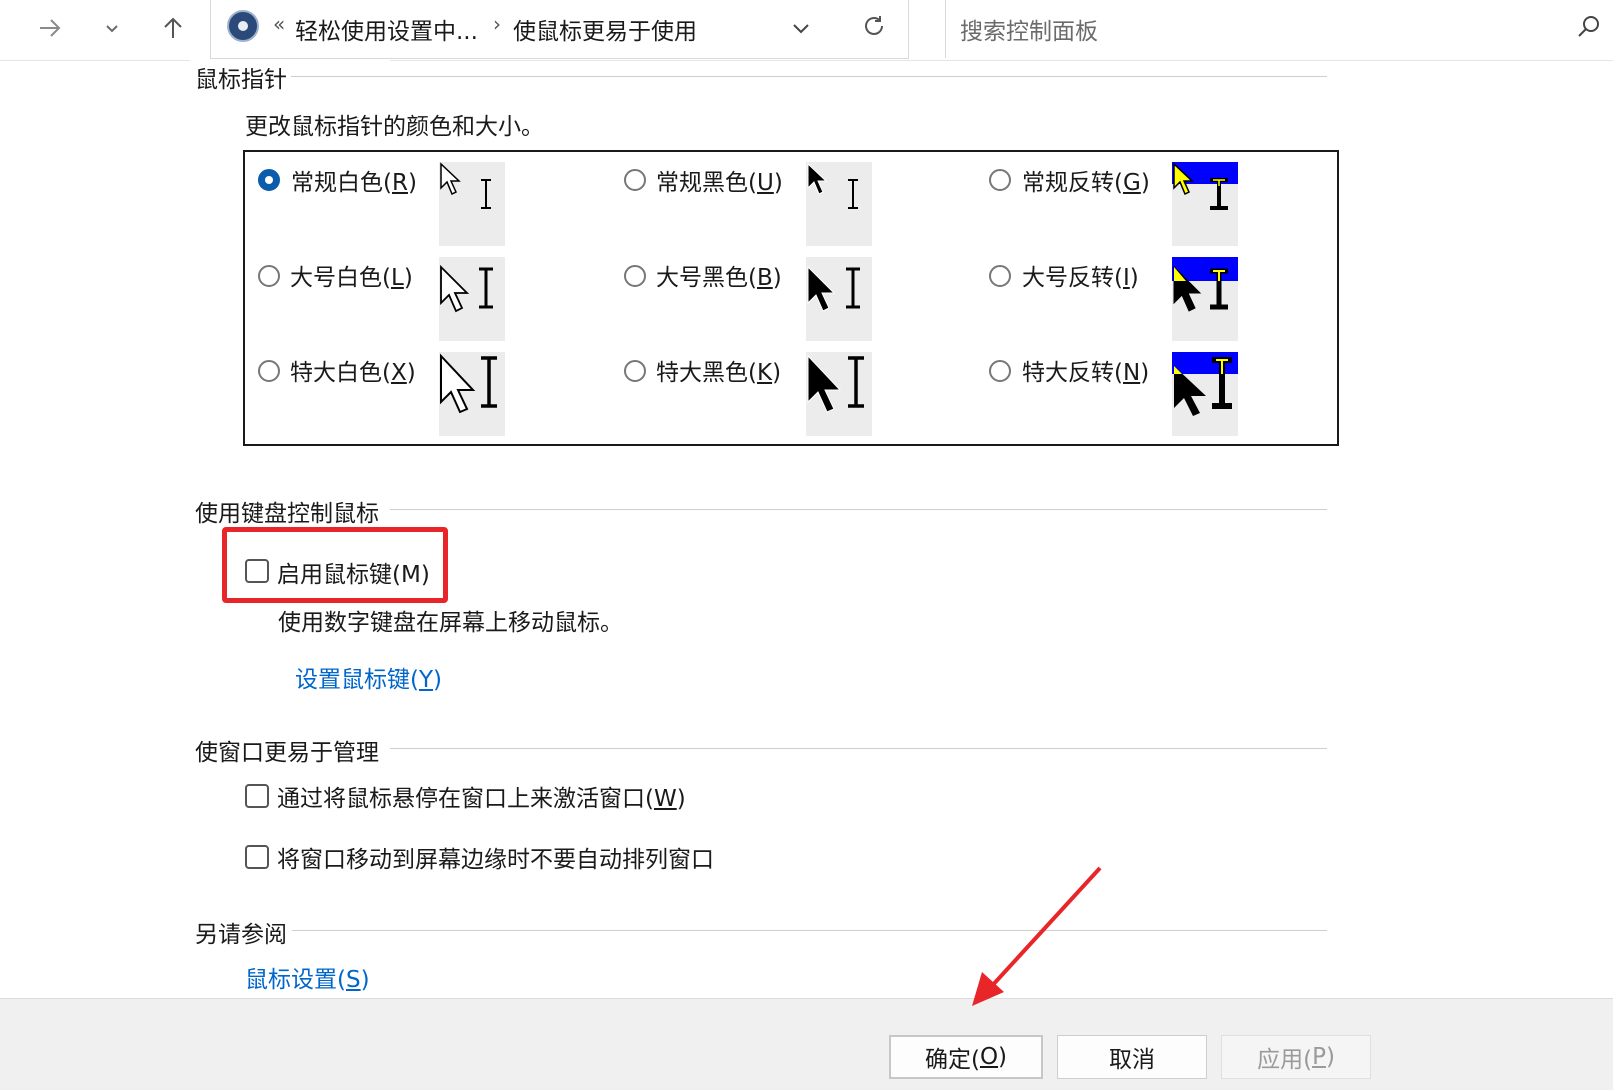 The width and height of the screenshot is (1613, 1090). I want to click on radio-button-selected, so click(269, 180).